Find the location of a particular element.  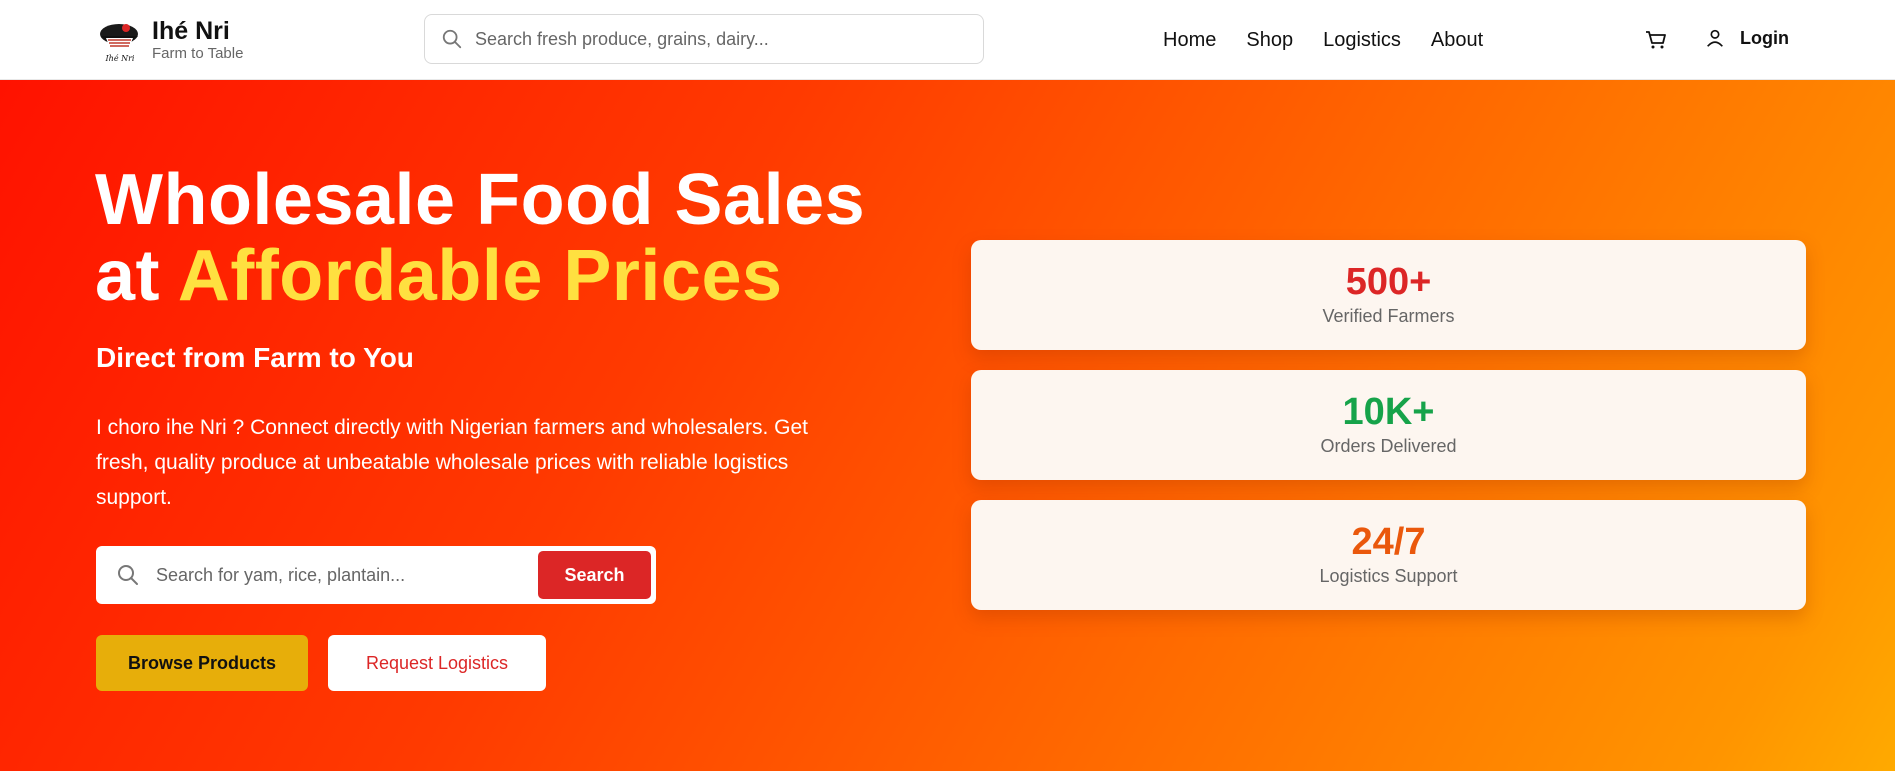

nav-about: About is located at coordinates (1457, 40).